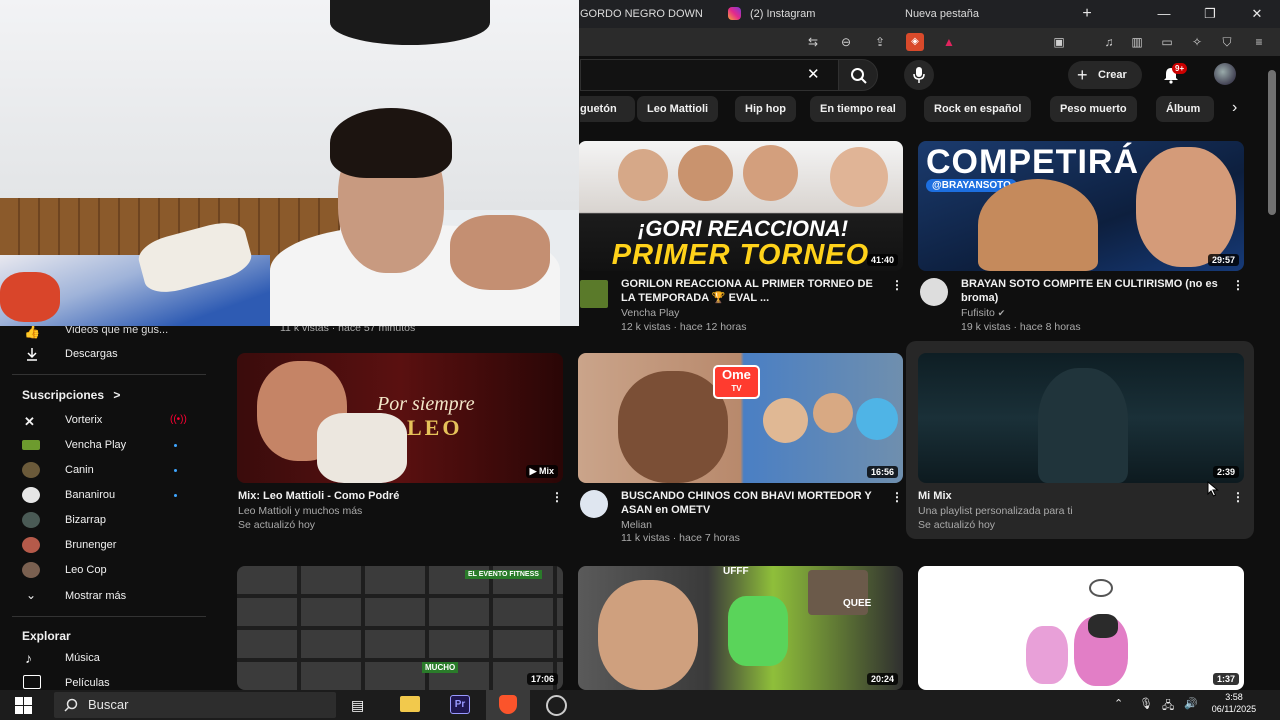 The height and width of the screenshot is (720, 1280). I want to click on channel-name: Vencha Play, so click(650, 313).